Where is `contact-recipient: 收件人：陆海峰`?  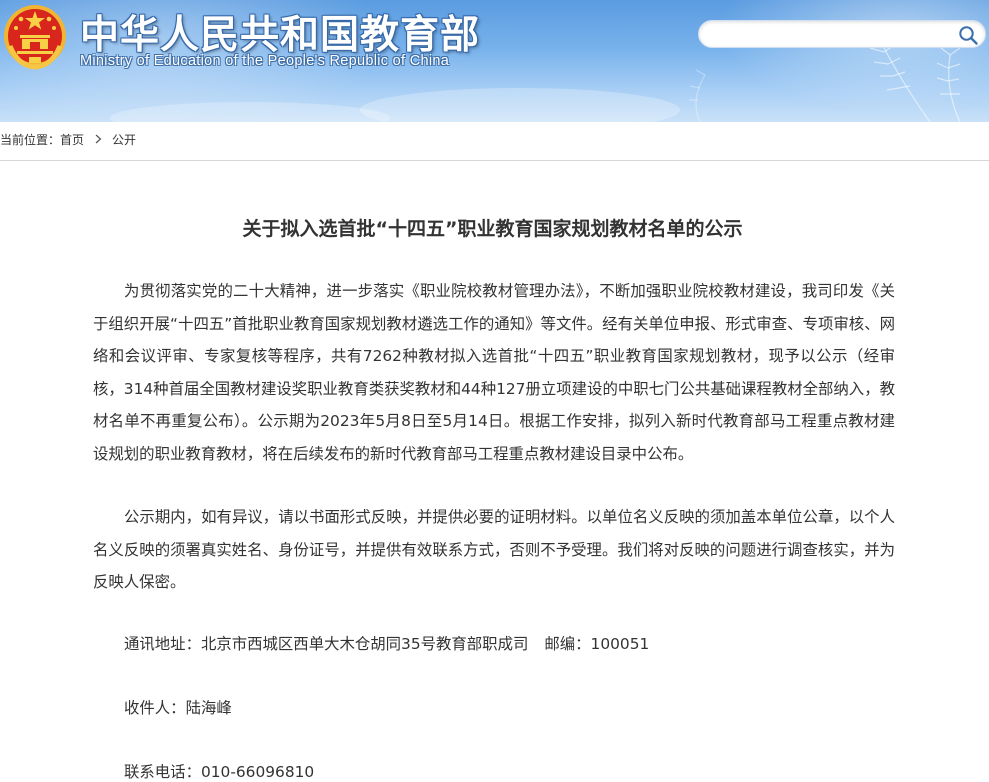
contact-recipient: 收件人：陆海峰 is located at coordinates (178, 708).